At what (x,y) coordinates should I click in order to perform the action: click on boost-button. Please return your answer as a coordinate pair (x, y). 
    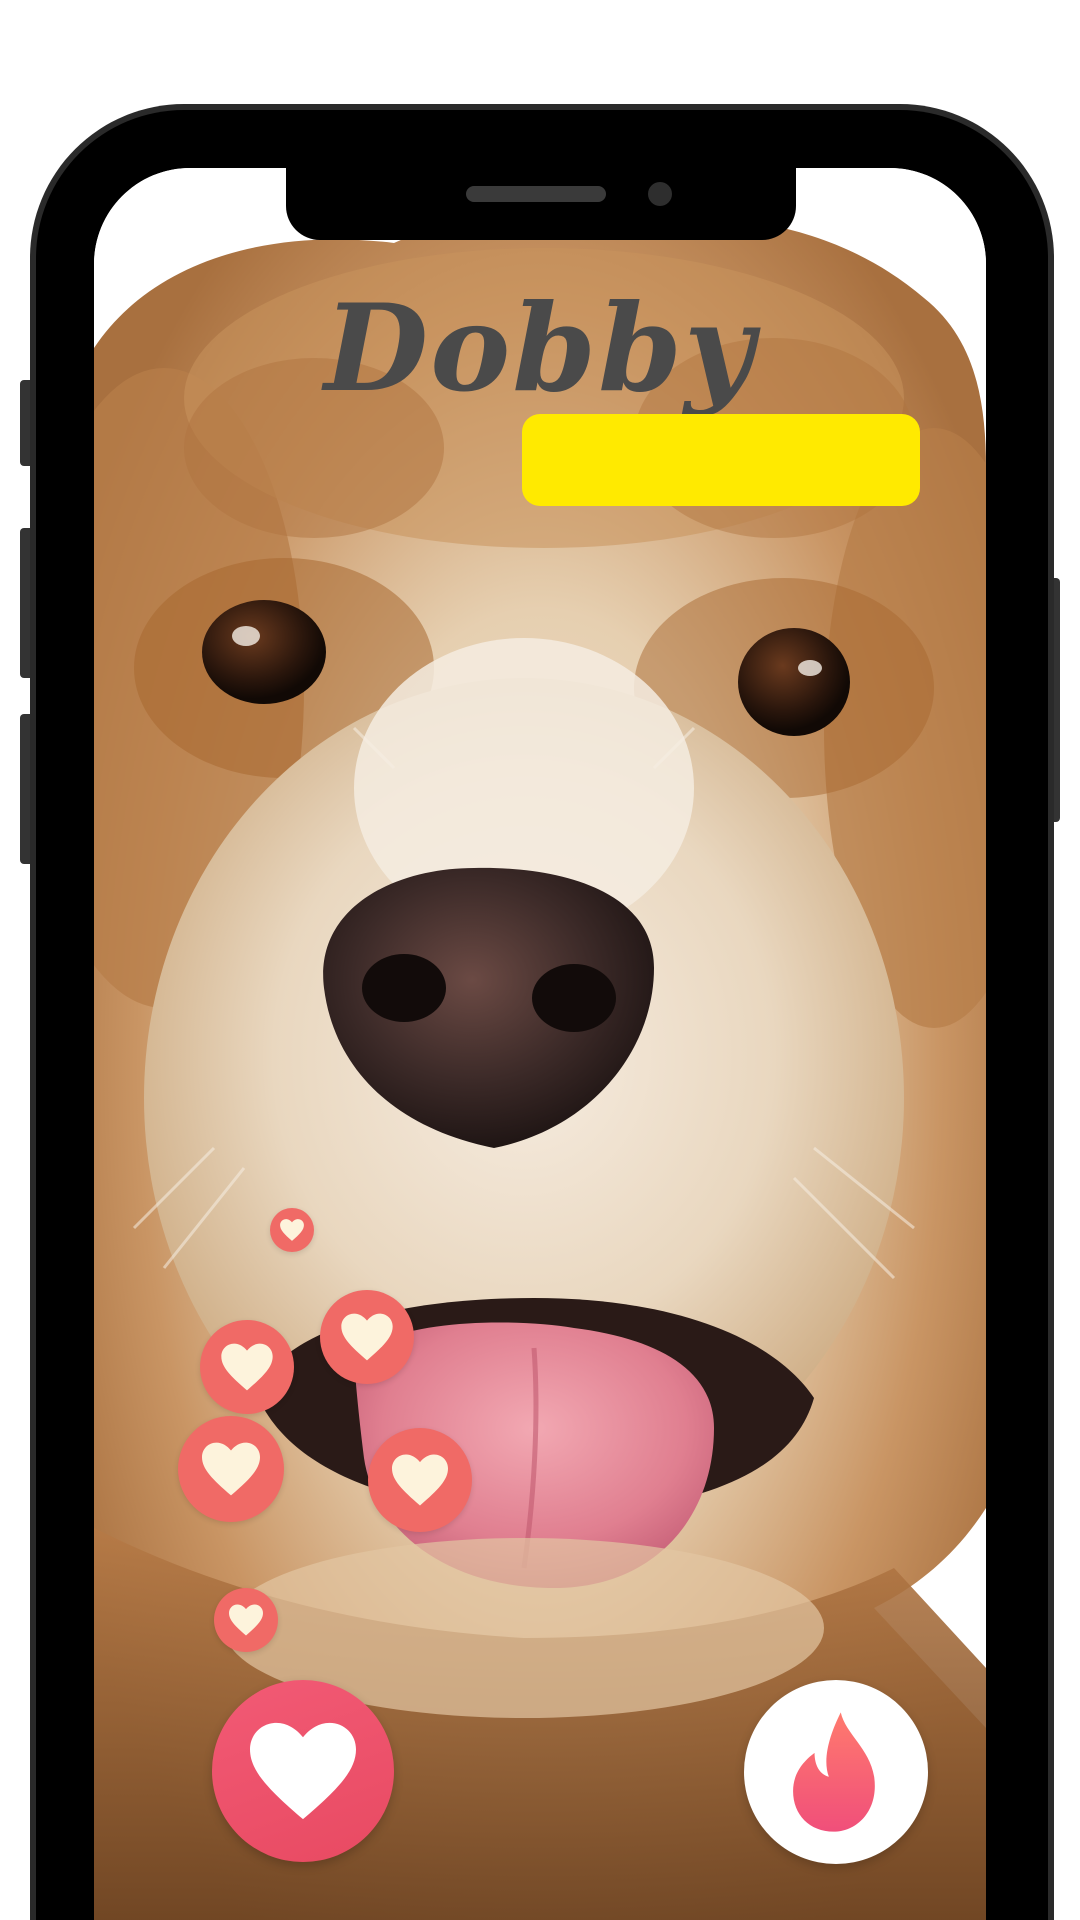
    Looking at the image, I should click on (836, 1772).